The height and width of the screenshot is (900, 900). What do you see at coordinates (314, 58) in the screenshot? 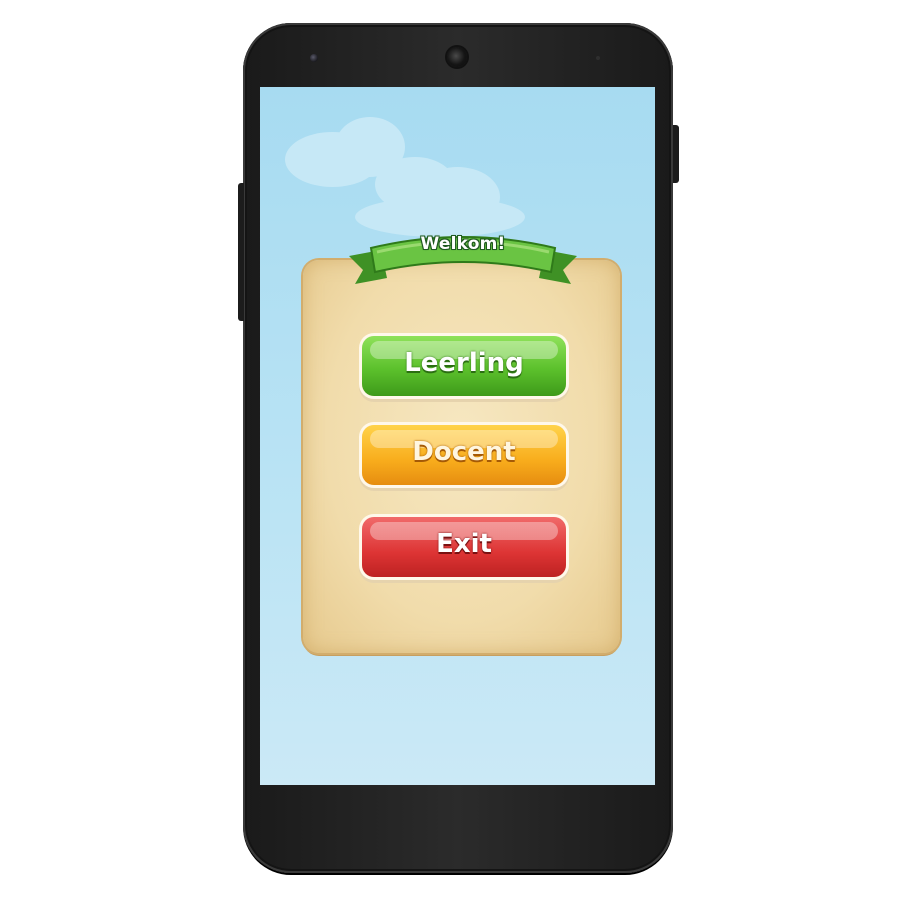
I see `proximity-sensor` at bounding box center [314, 58].